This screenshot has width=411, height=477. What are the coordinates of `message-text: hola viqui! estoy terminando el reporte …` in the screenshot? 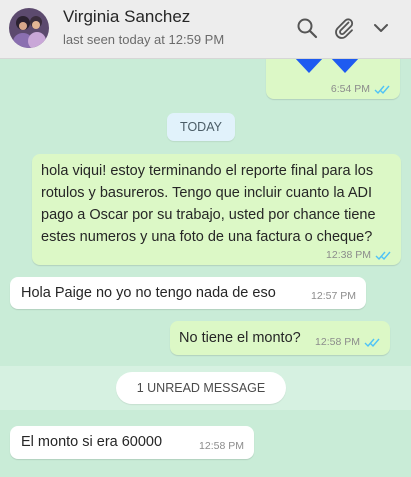 It's located at (208, 204).